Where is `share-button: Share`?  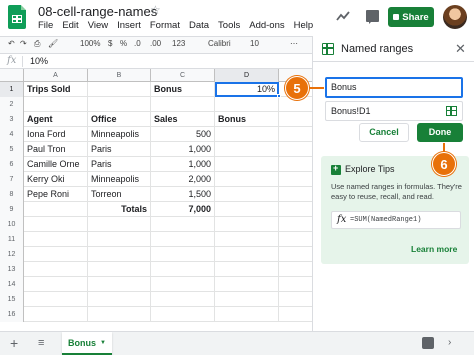 share-button: Share is located at coordinates (411, 17).